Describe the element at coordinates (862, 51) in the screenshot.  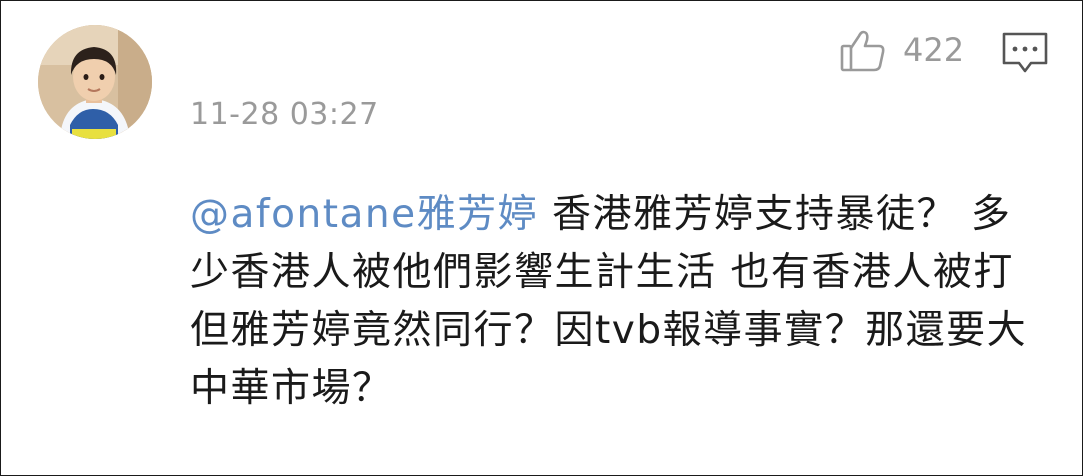
I see `thumbs-up-icon` at that location.